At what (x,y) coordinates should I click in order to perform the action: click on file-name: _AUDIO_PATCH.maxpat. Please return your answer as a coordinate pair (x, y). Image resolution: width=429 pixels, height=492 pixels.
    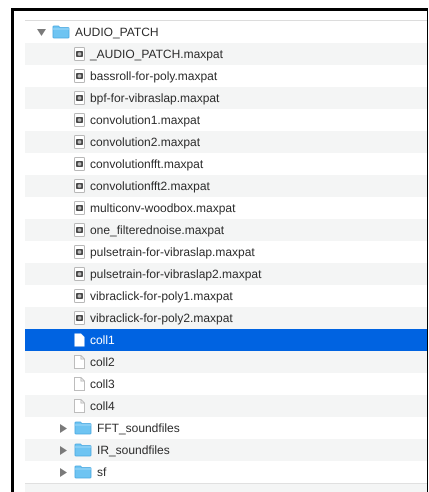
    Looking at the image, I should click on (156, 54).